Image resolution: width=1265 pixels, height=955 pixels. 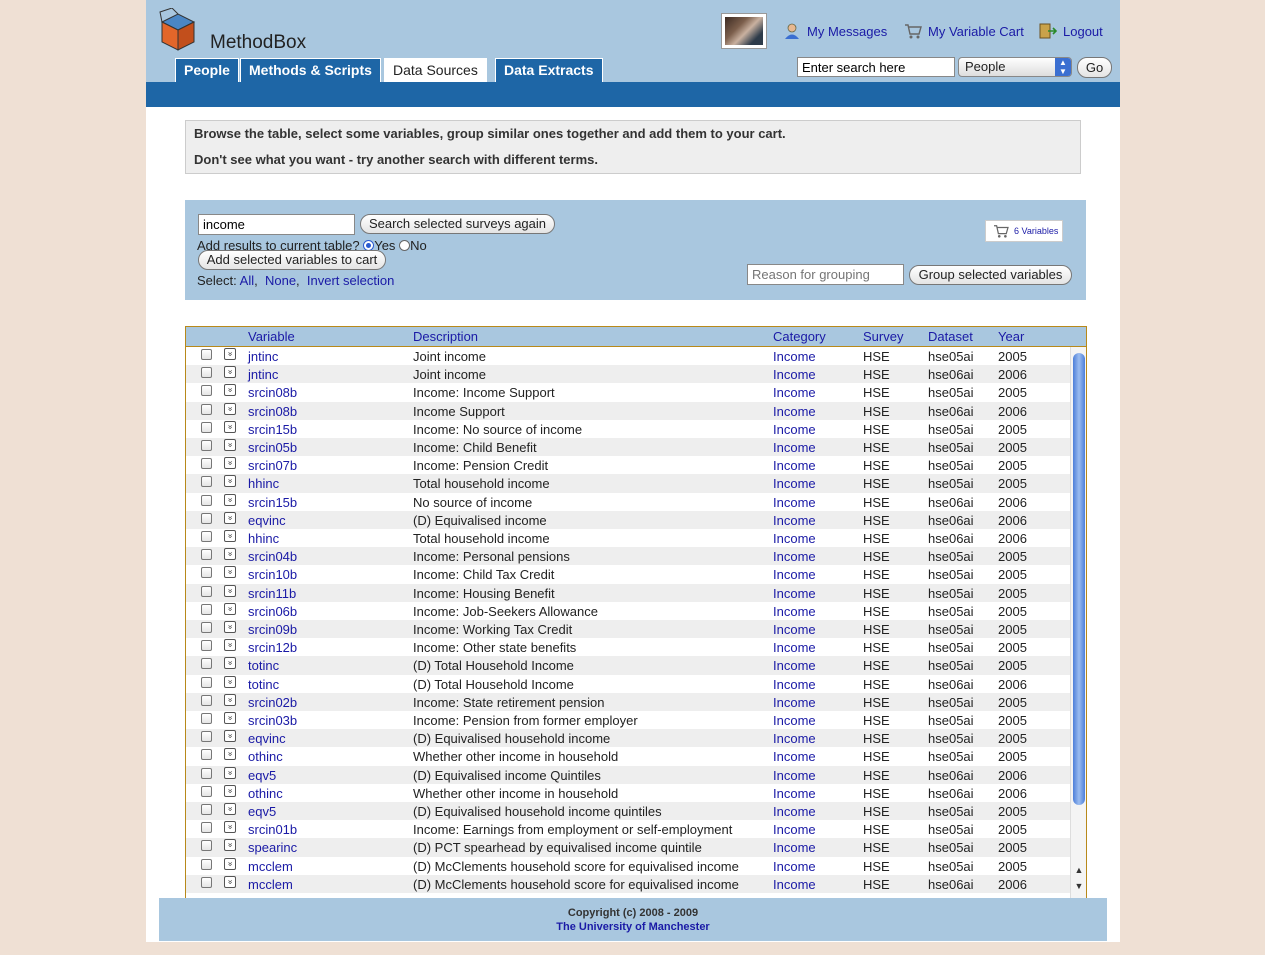 I want to click on tab-methods-scripts: Methods & Scripts, so click(x=310, y=70).